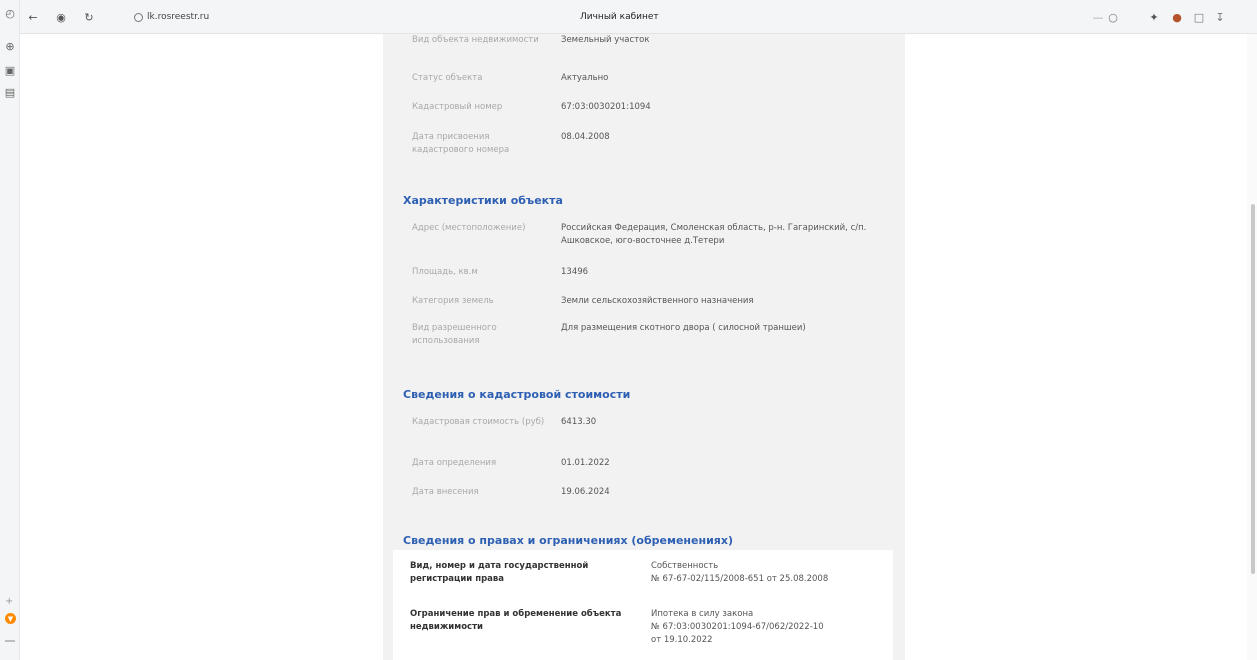  What do you see at coordinates (457, 107) in the screenshot?
I see `row-label: Кадастровый номер` at bounding box center [457, 107].